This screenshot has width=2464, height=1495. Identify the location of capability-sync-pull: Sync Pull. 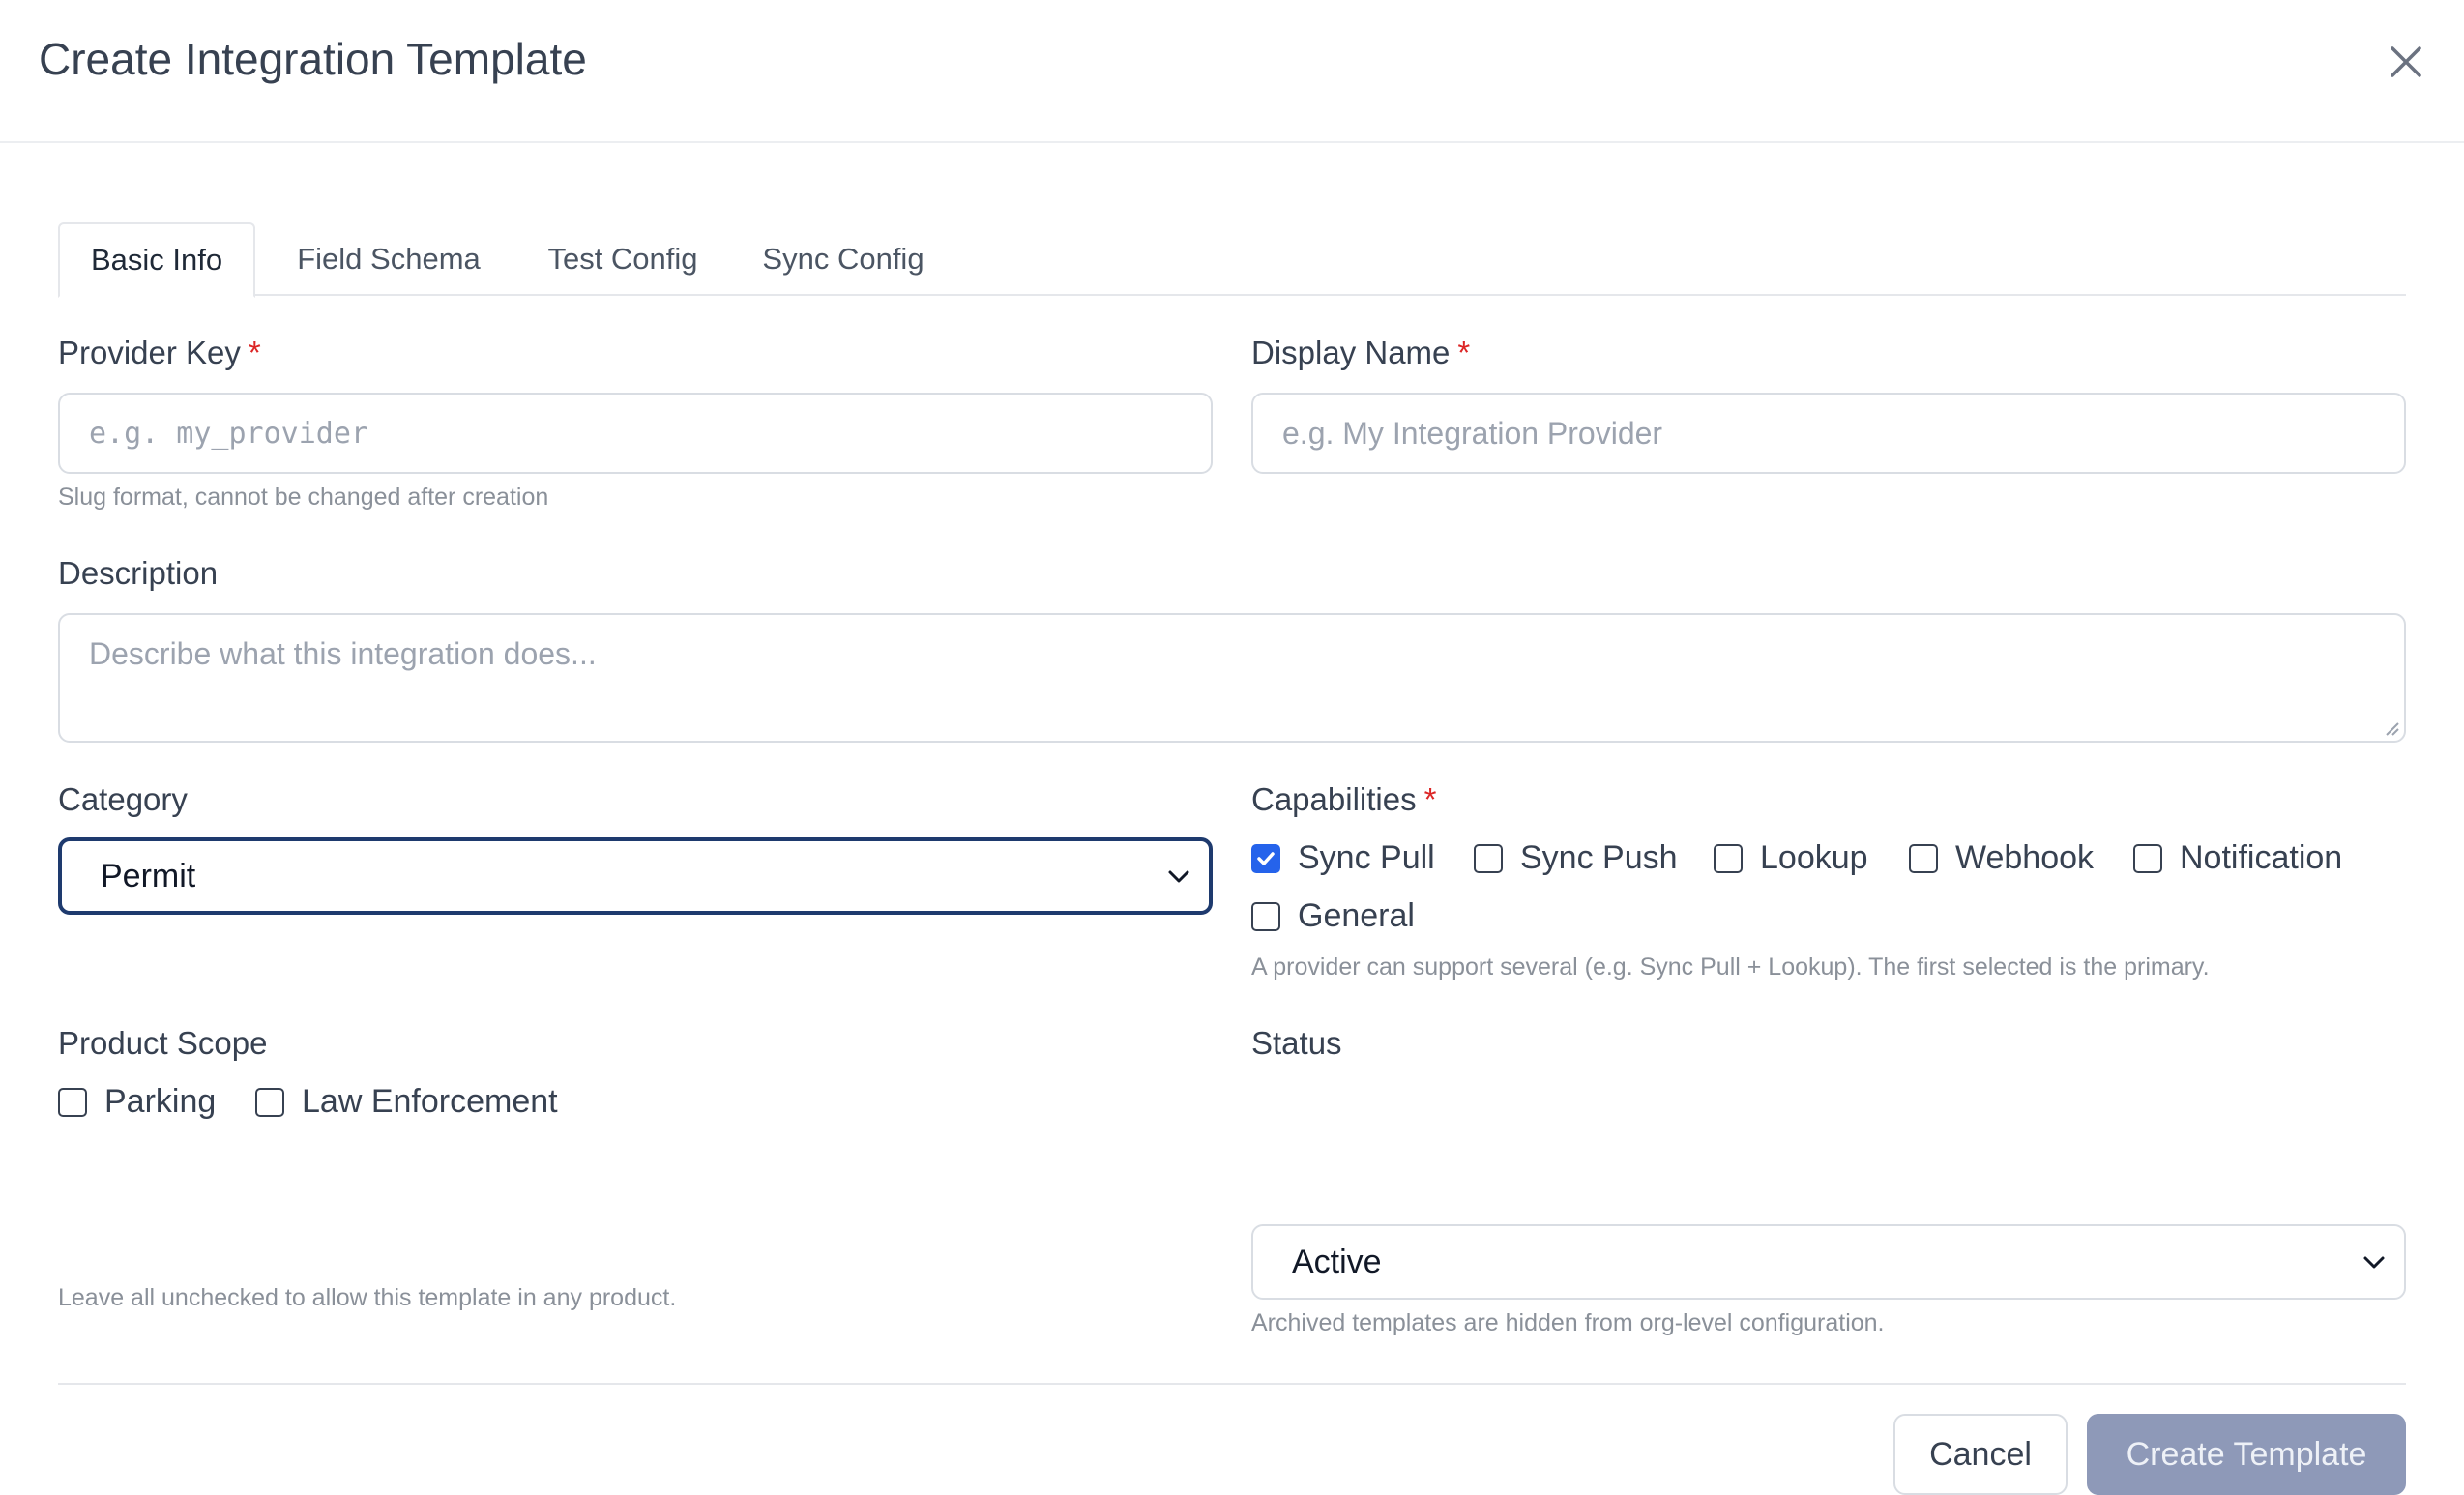
(1343, 858).